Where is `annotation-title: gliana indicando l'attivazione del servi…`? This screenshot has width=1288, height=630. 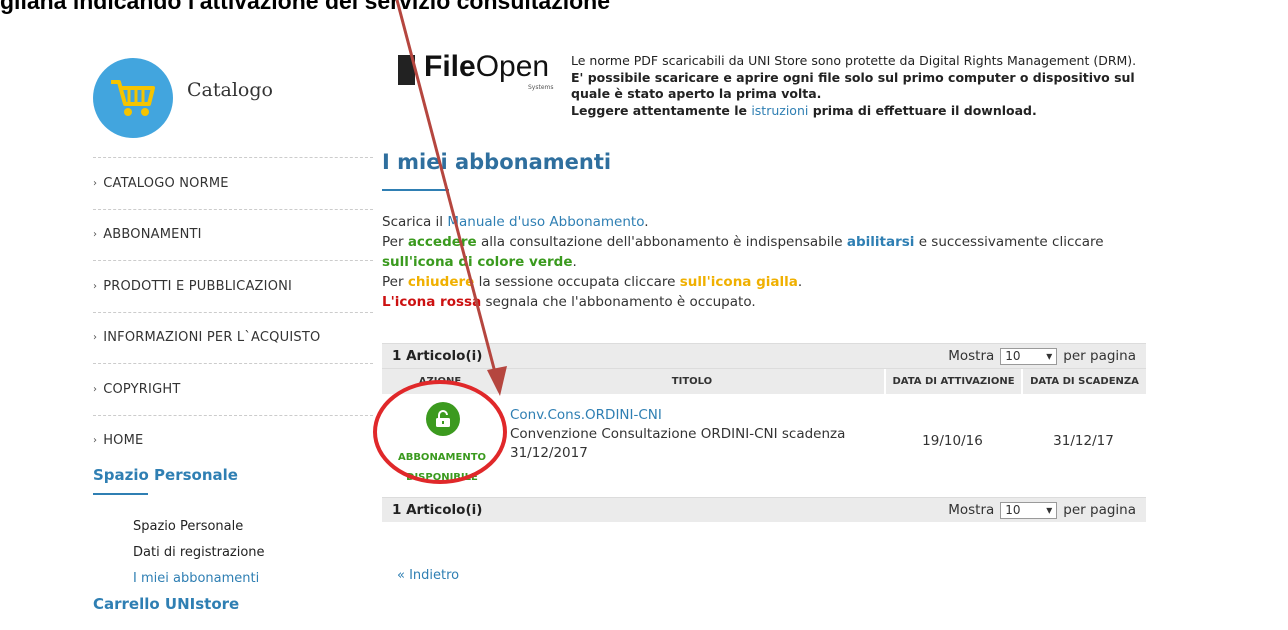
annotation-title: gliana indicando l'attivazione del servi… is located at coordinates (305, 7).